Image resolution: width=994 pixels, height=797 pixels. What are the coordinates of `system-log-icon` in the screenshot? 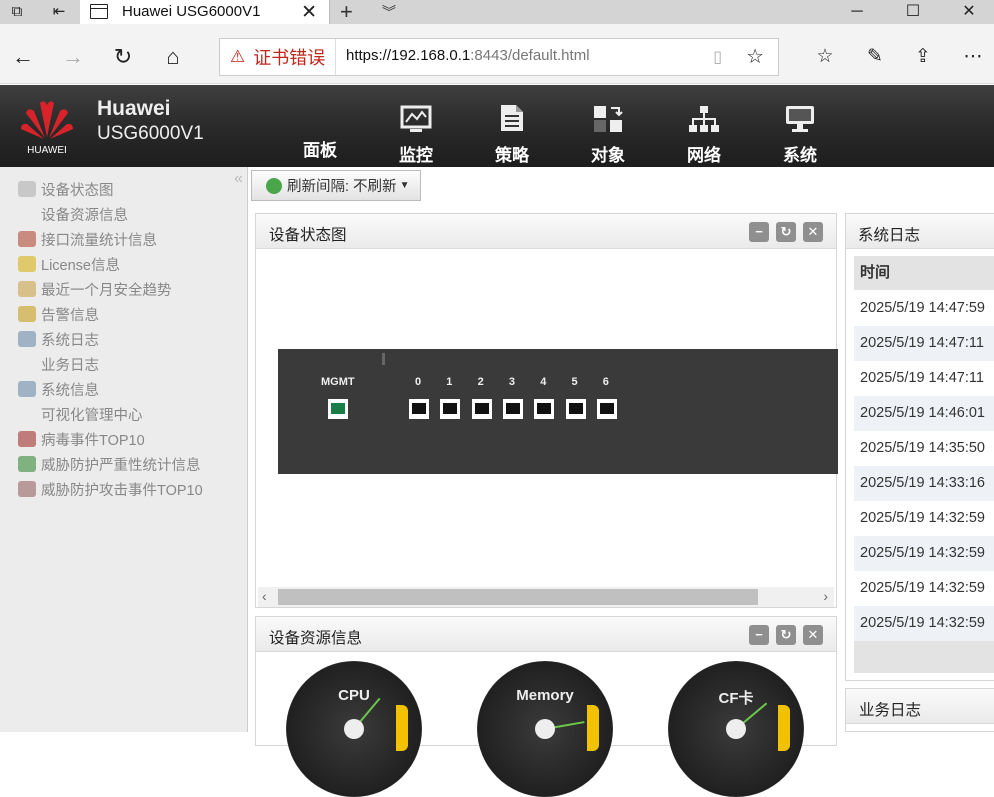 It's located at (27, 339).